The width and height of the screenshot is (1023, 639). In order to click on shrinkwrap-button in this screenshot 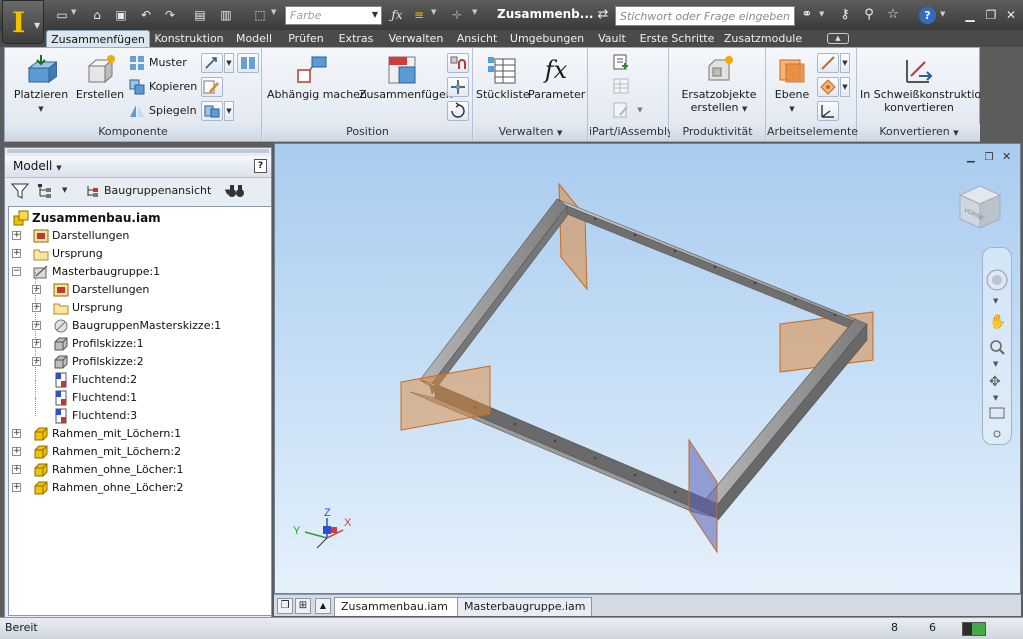, I will do `click(212, 111)`.